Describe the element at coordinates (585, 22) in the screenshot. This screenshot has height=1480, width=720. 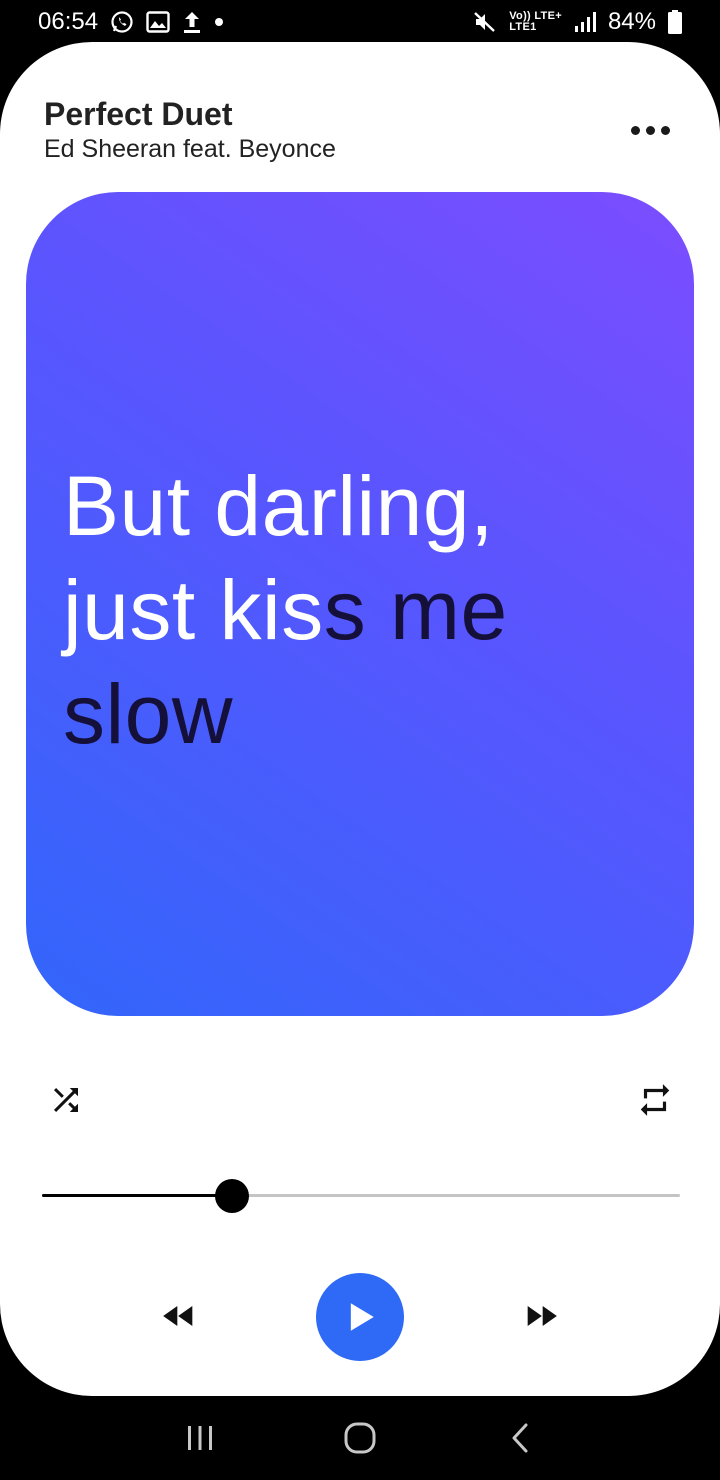
I see `signal-icon` at that location.